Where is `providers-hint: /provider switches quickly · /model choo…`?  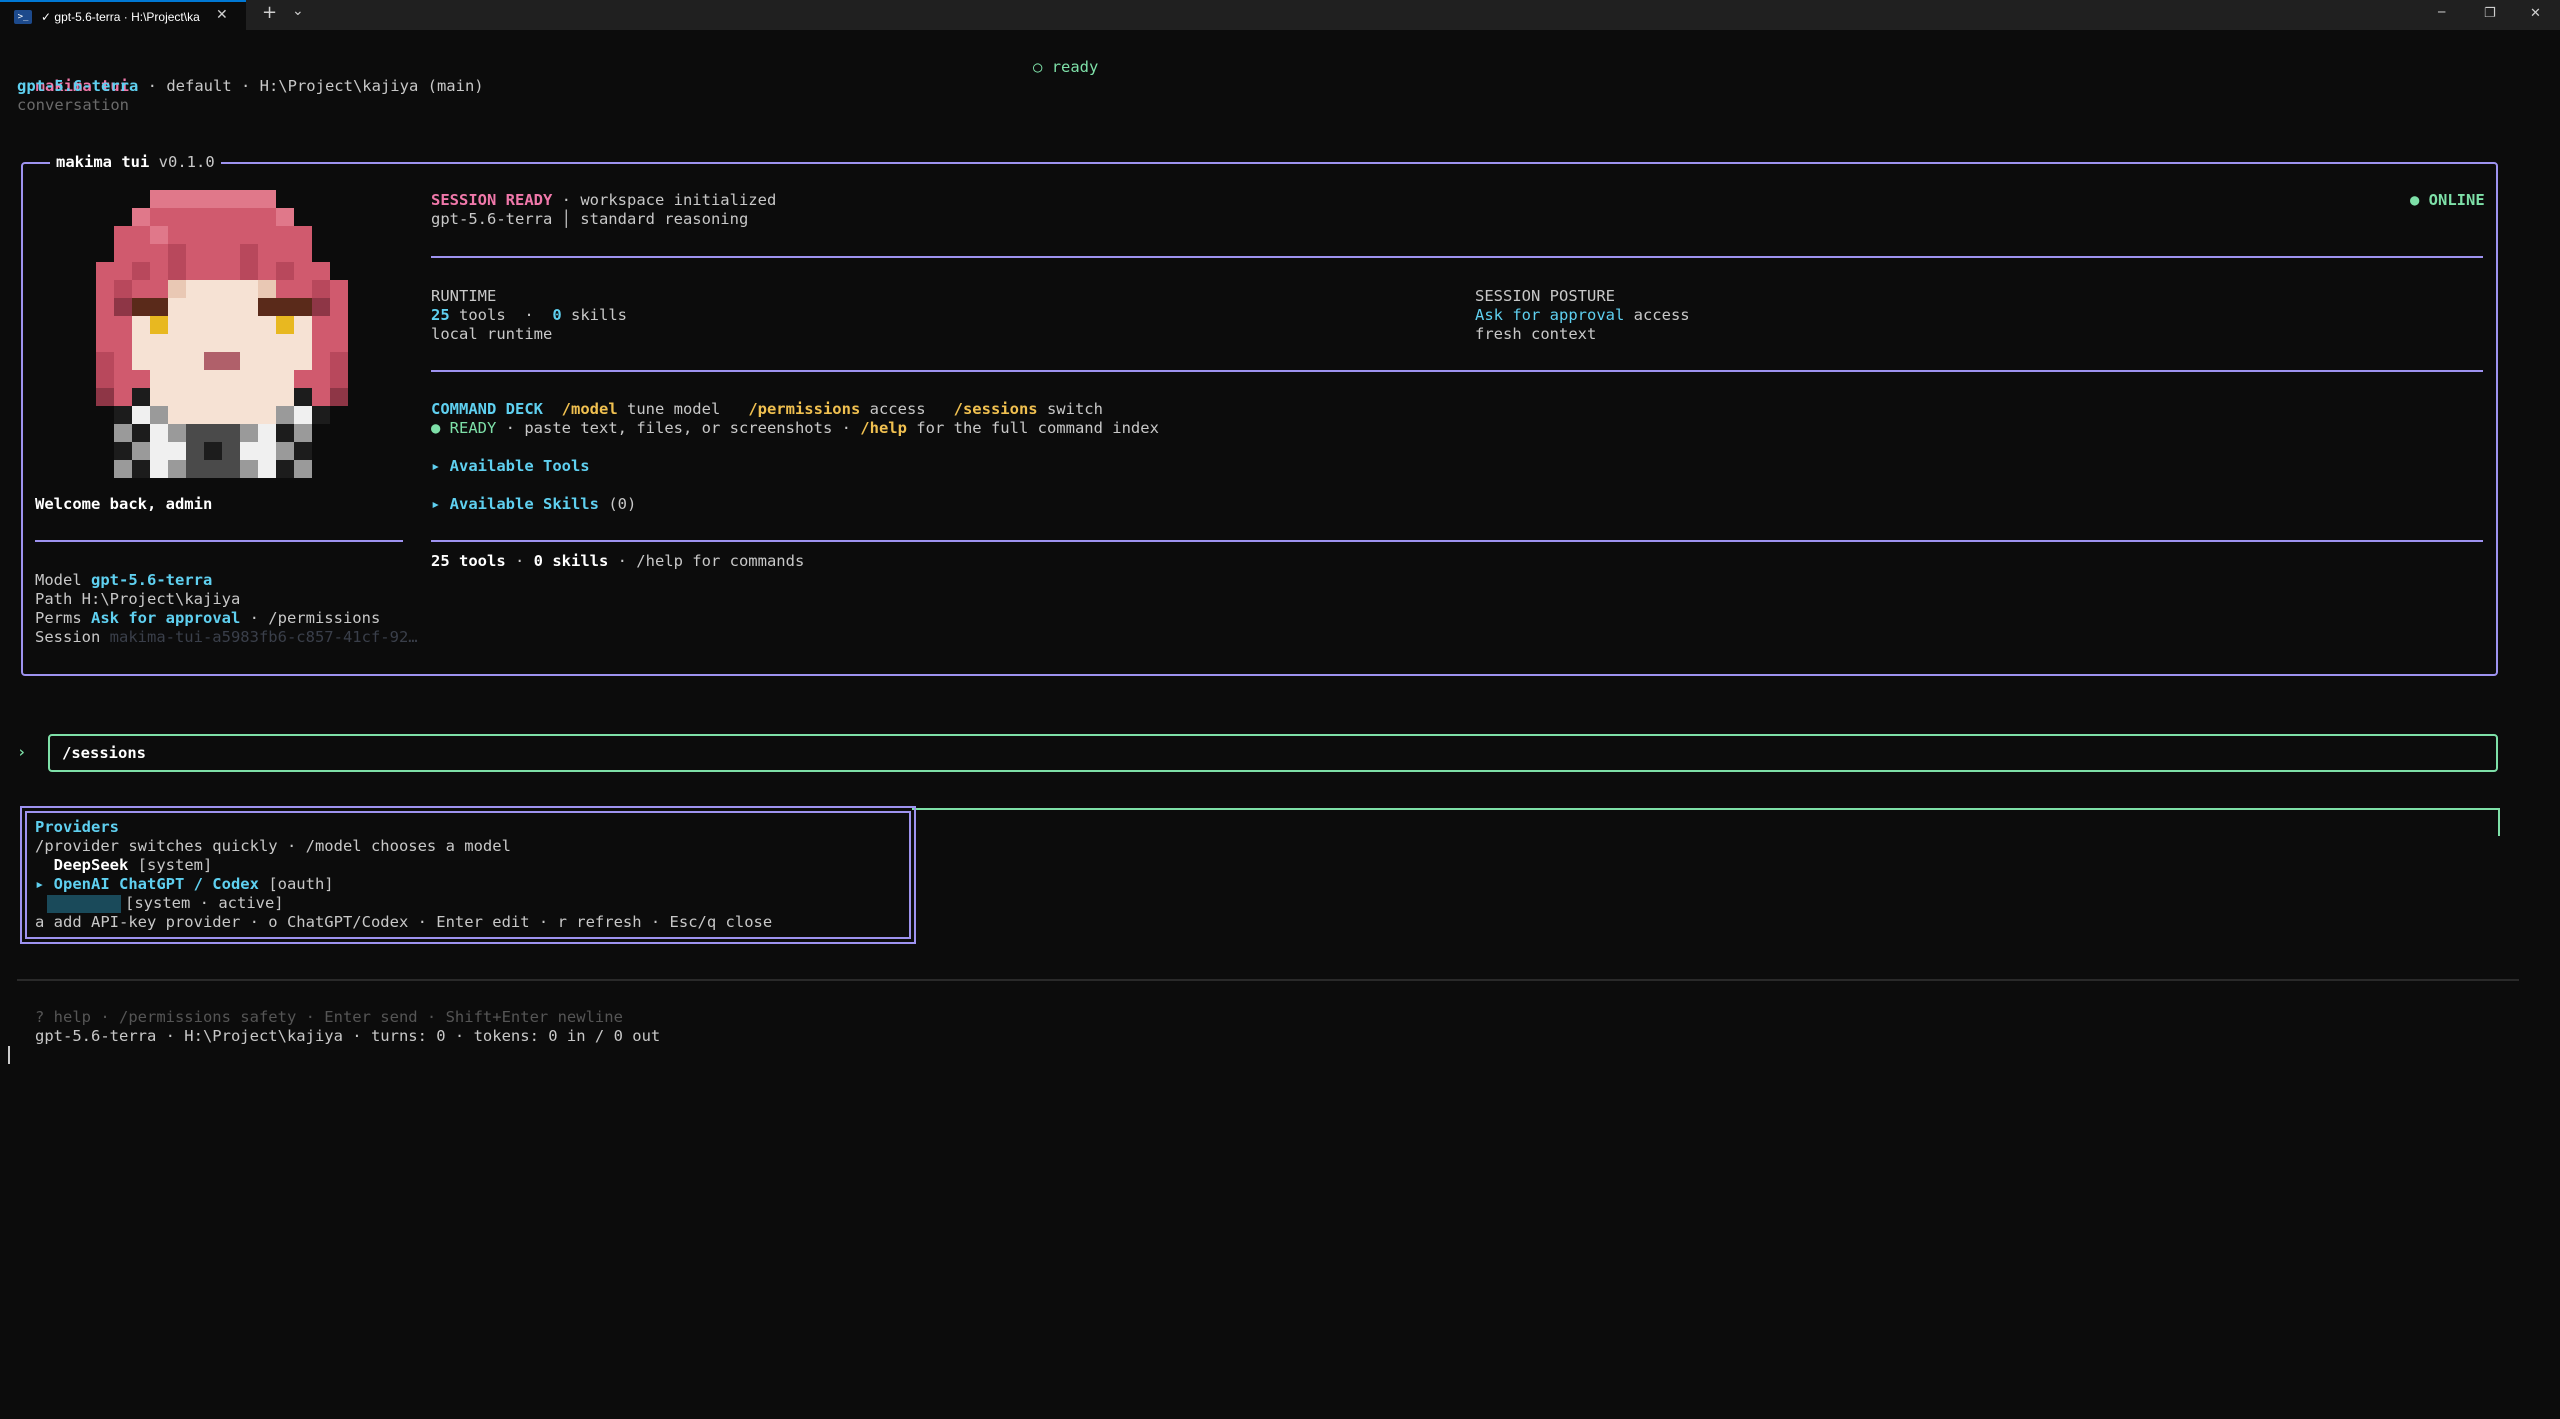 providers-hint: /provider switches quickly · /model choo… is located at coordinates (273, 846).